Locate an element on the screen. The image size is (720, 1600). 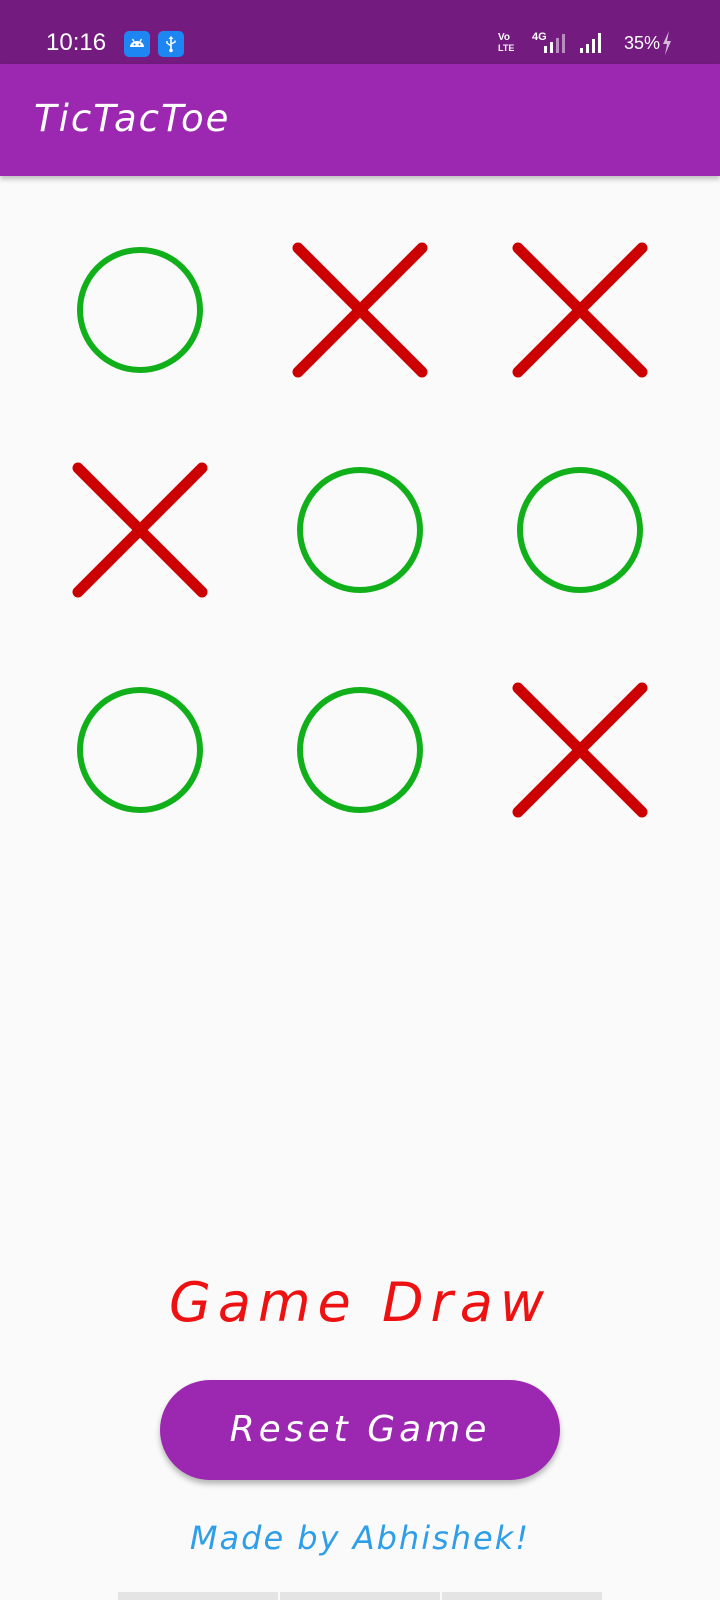
board-cell-1: O is located at coordinates (140, 310).